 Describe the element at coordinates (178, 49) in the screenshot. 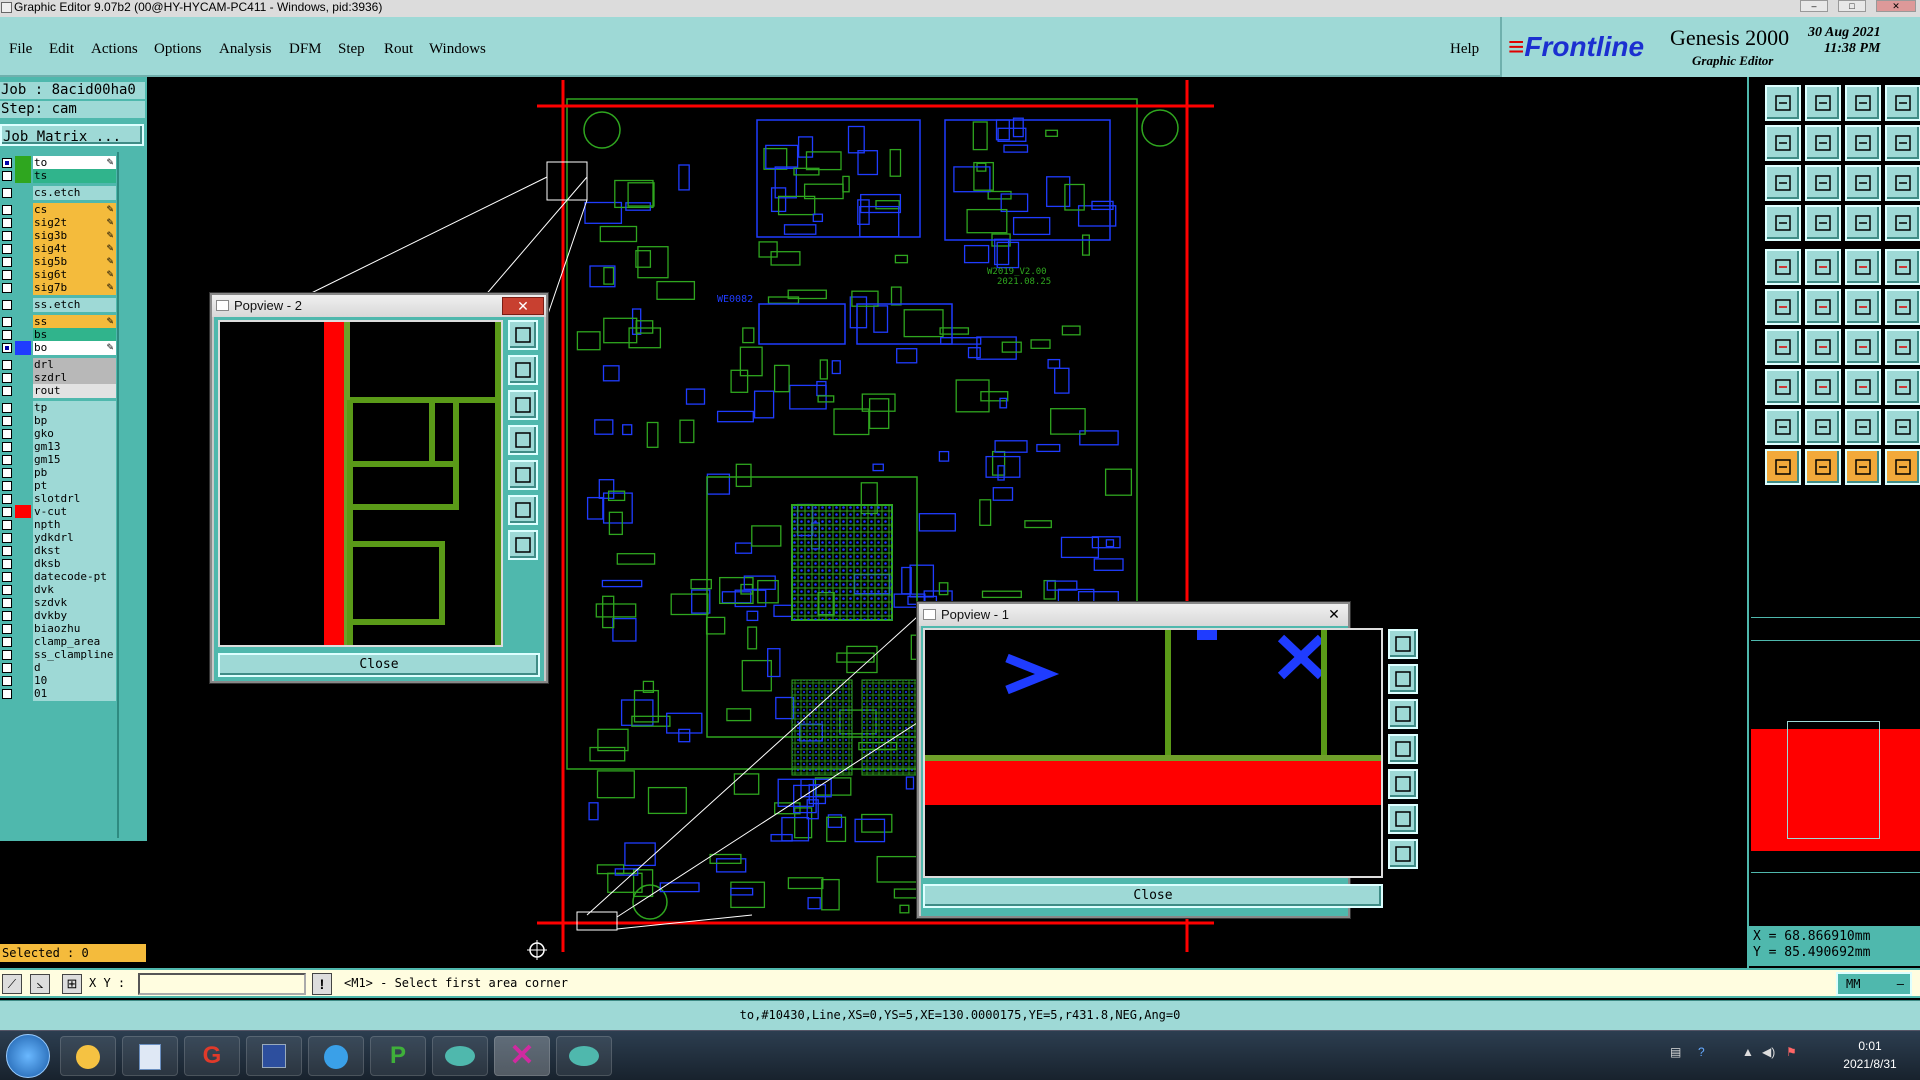

I see `menu-options: Options` at that location.